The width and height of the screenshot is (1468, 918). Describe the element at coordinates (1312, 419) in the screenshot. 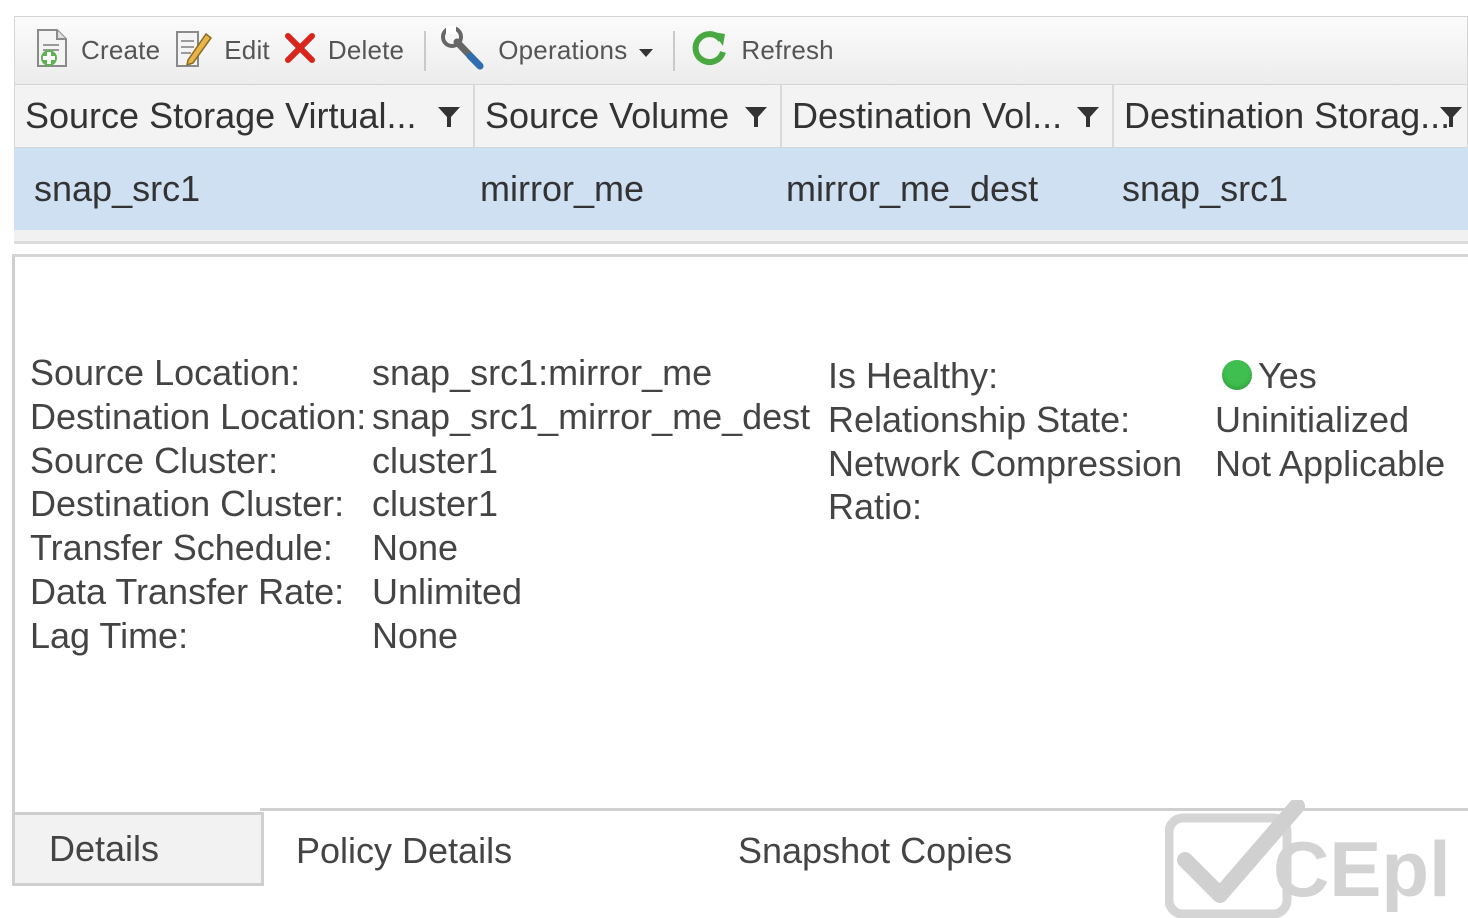

I see `relationship-state-value: Uninitialized` at that location.